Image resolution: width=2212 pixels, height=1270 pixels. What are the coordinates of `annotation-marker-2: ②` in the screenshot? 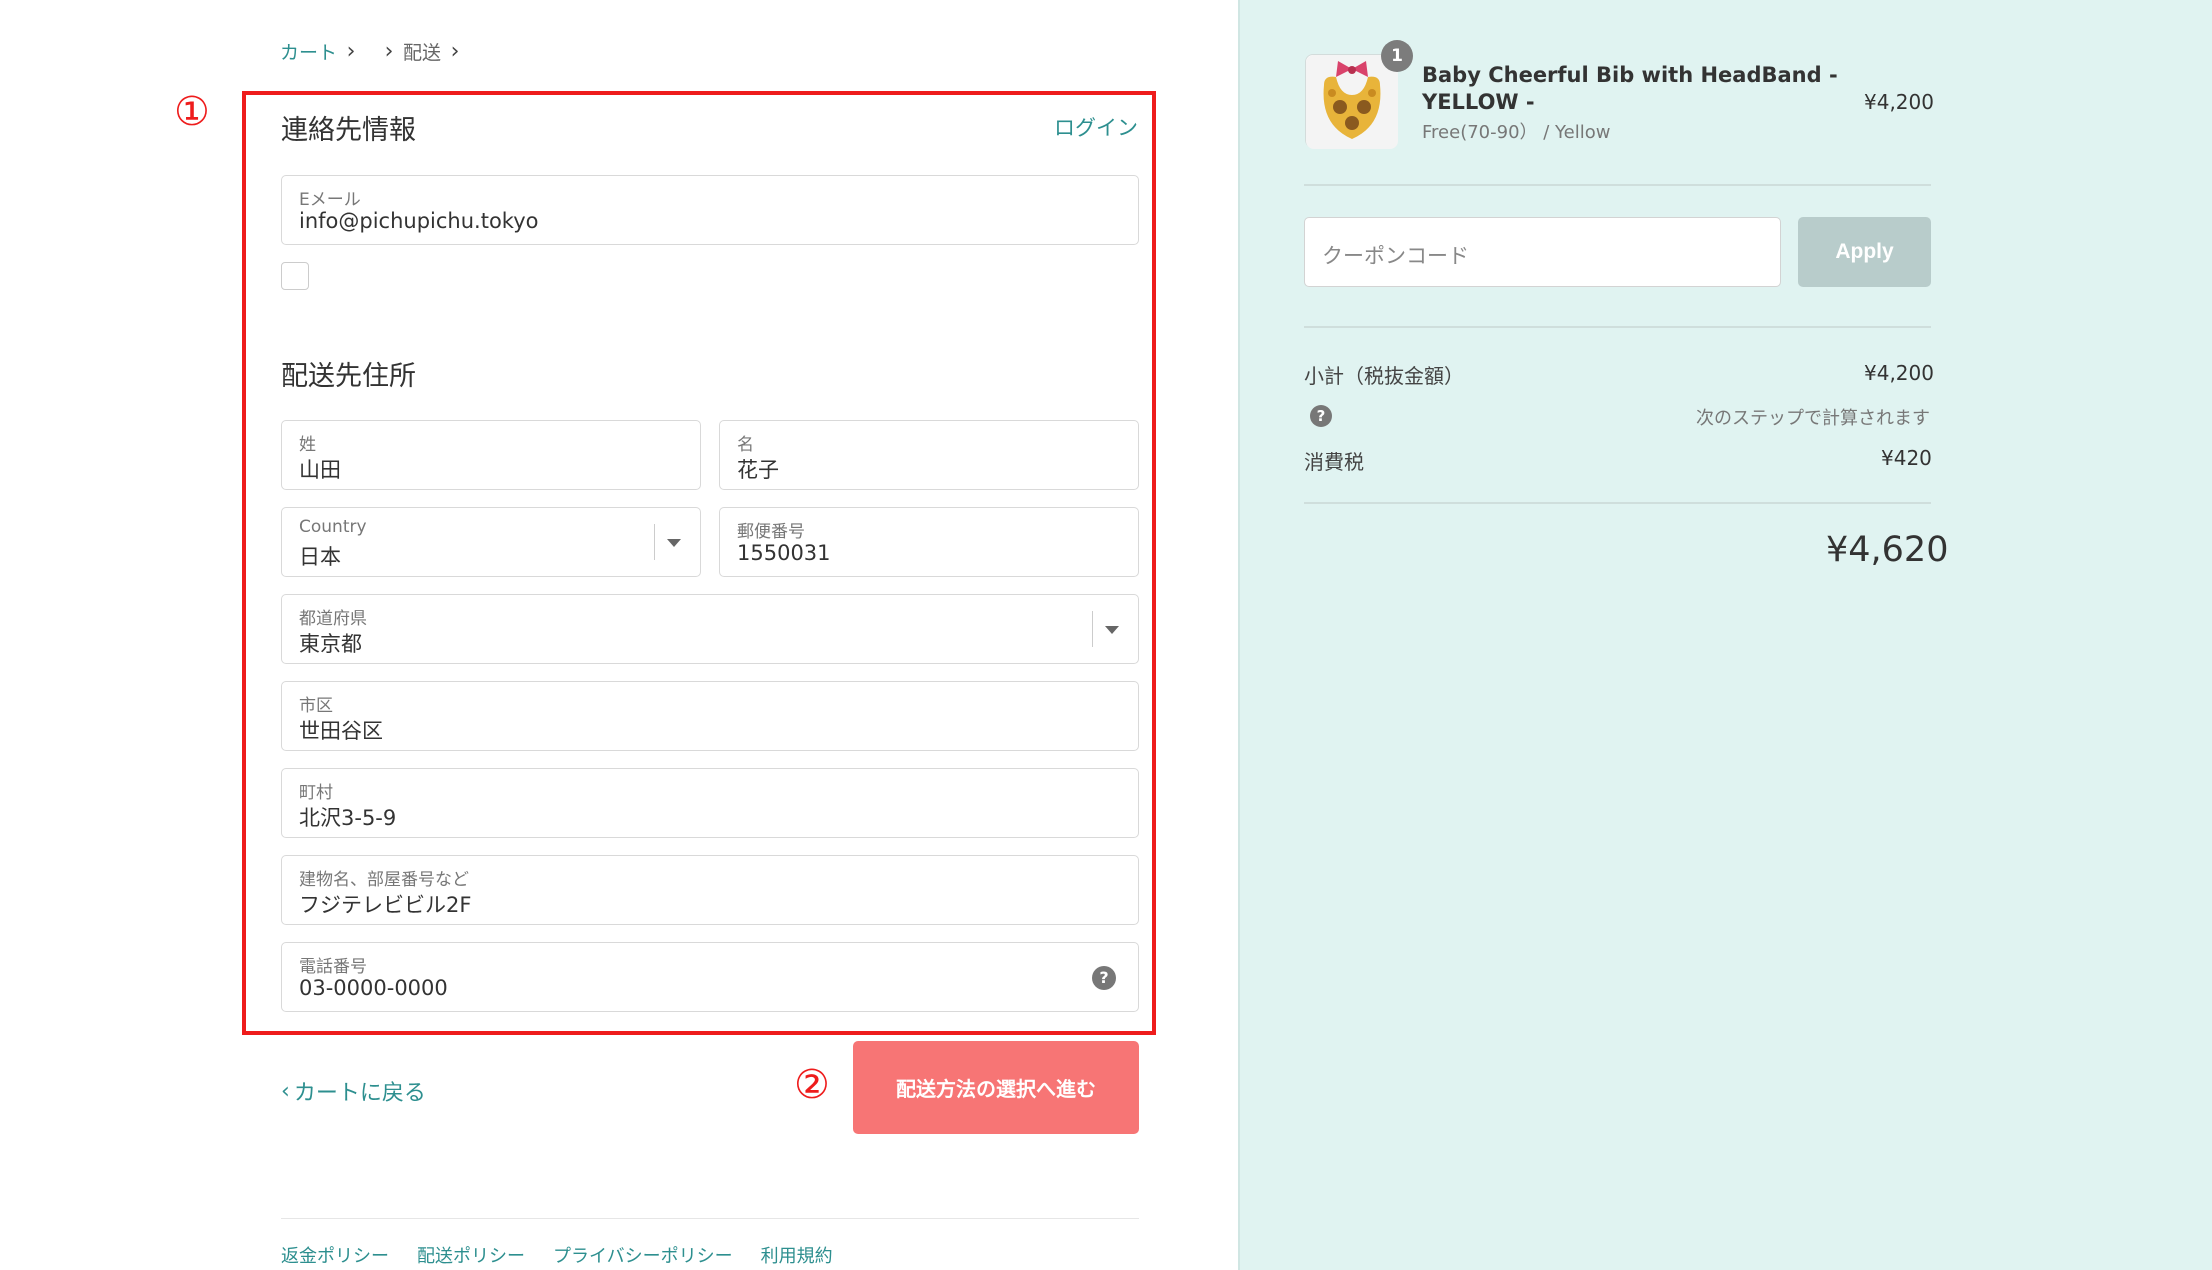 It's located at (812, 1085).